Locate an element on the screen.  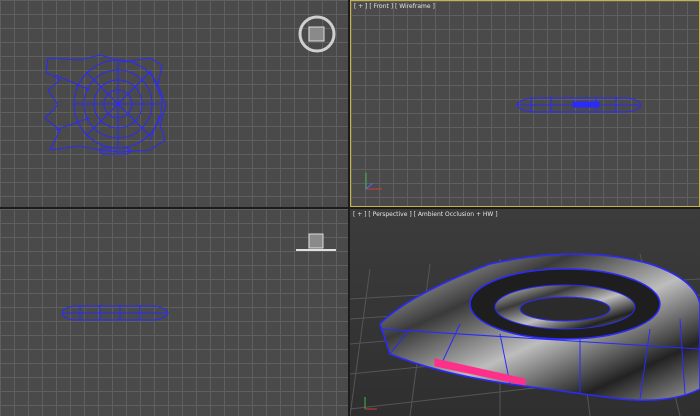
viewport-divider-horizontal is located at coordinates (350, 208).